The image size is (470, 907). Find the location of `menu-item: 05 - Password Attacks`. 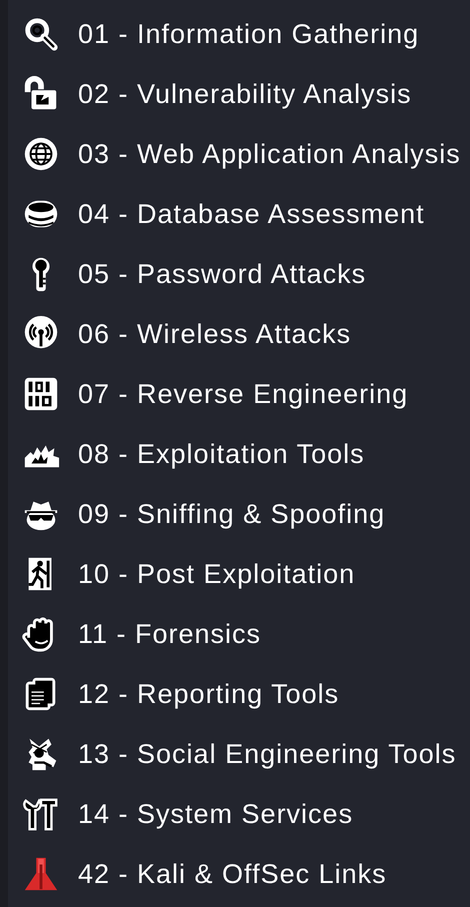

menu-item: 05 - Password Attacks is located at coordinates (222, 274).